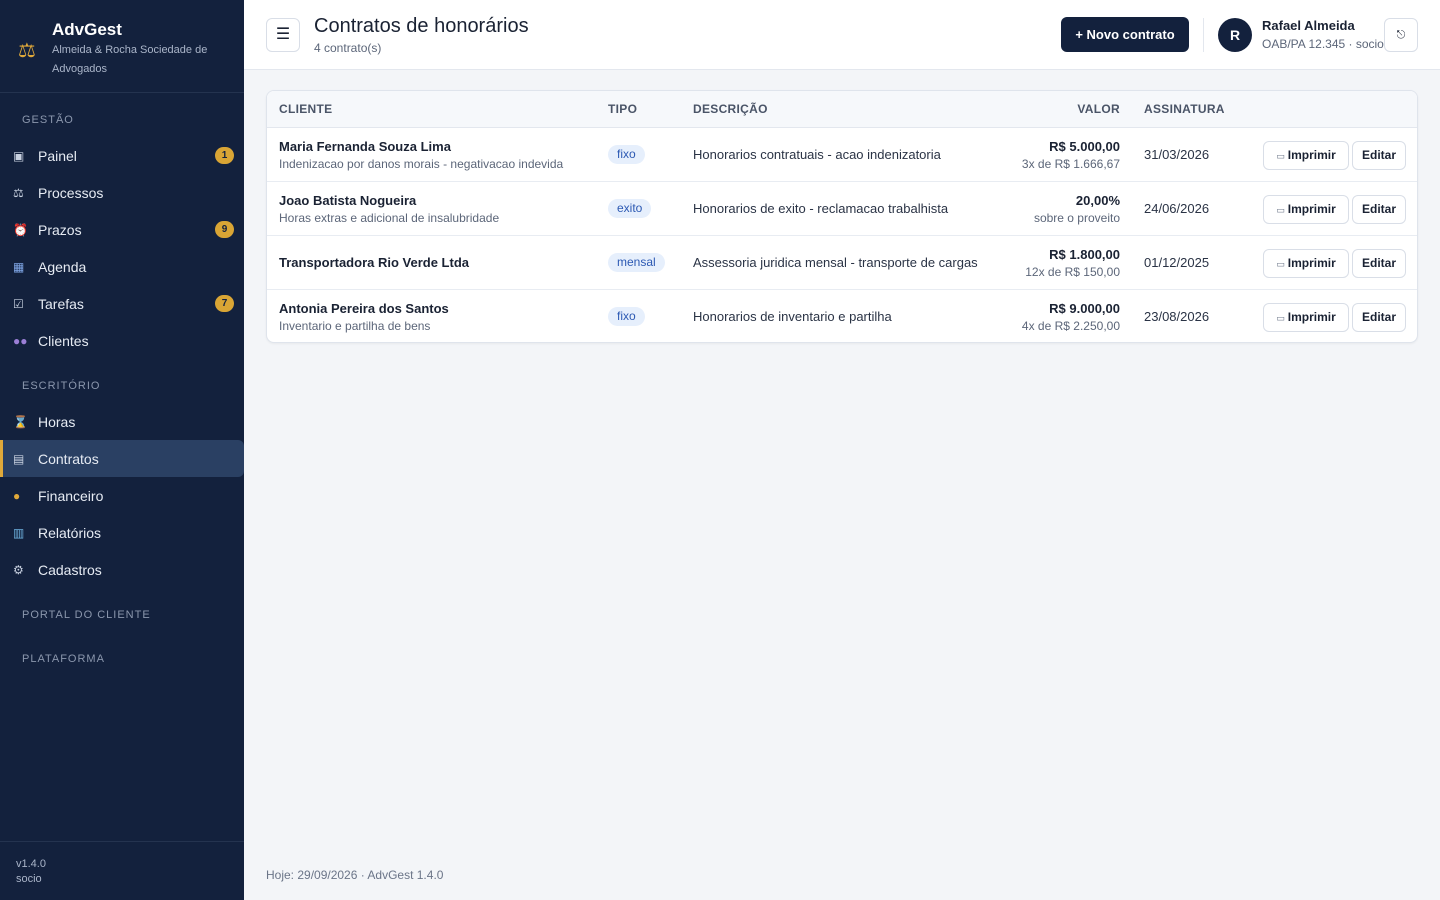 The width and height of the screenshot is (1440, 900). What do you see at coordinates (1235, 35) in the screenshot?
I see `avatar: R` at bounding box center [1235, 35].